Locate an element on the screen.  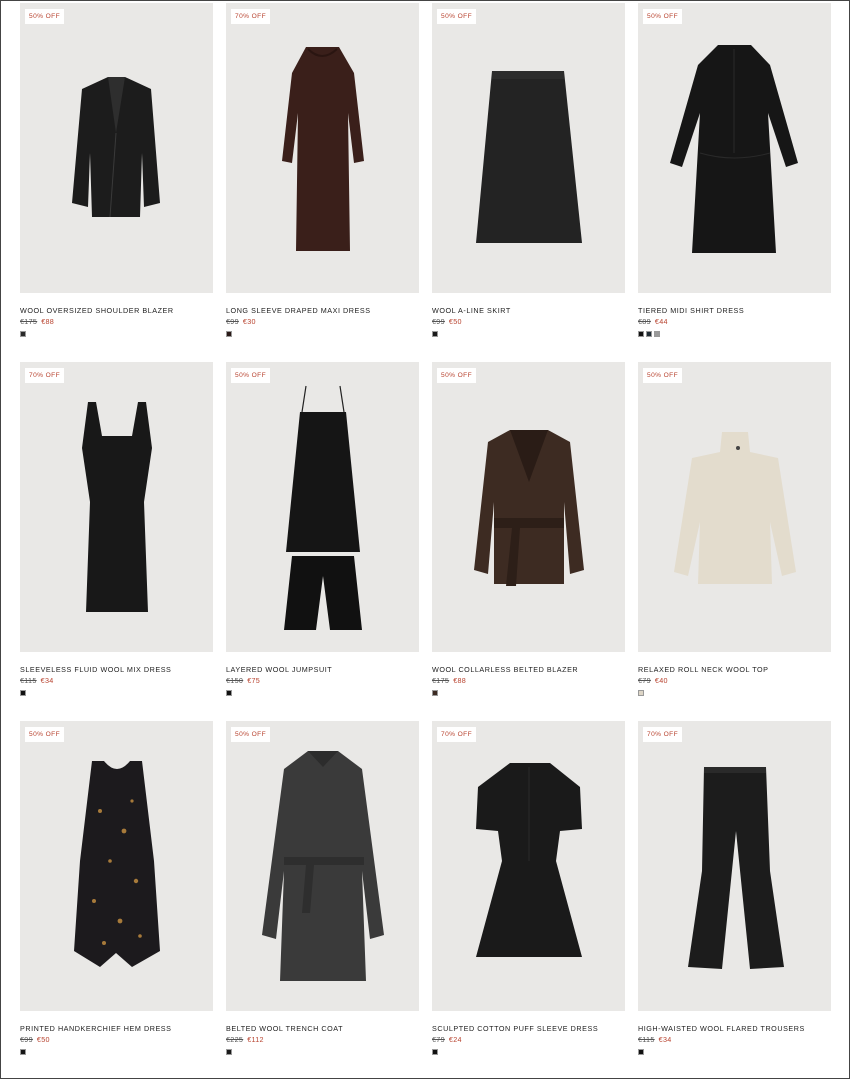
sale-price: €44 is located at coordinates (661, 321).